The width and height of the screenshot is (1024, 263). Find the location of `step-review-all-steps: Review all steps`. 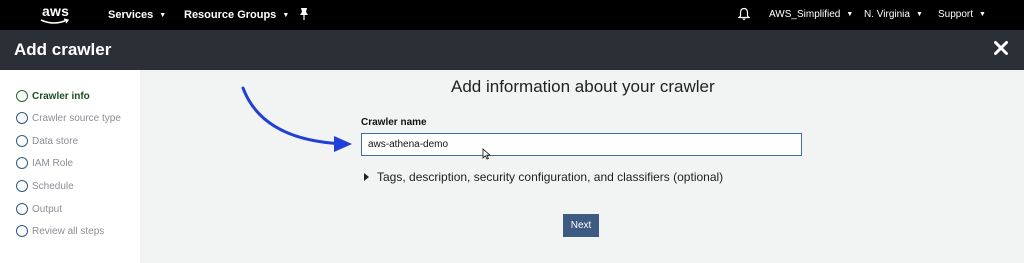

step-review-all-steps: Review all steps is located at coordinates (60, 231).